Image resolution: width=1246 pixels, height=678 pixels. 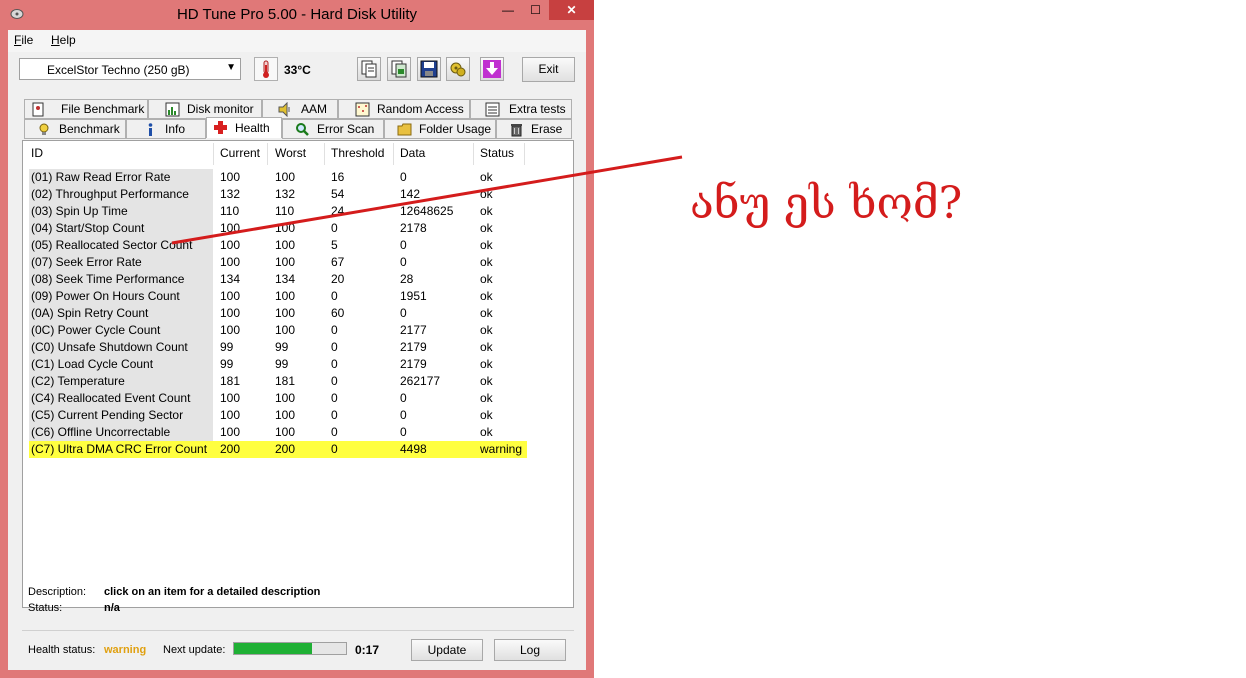 I want to click on annotation-arrow-line, so click(x=427, y=200).